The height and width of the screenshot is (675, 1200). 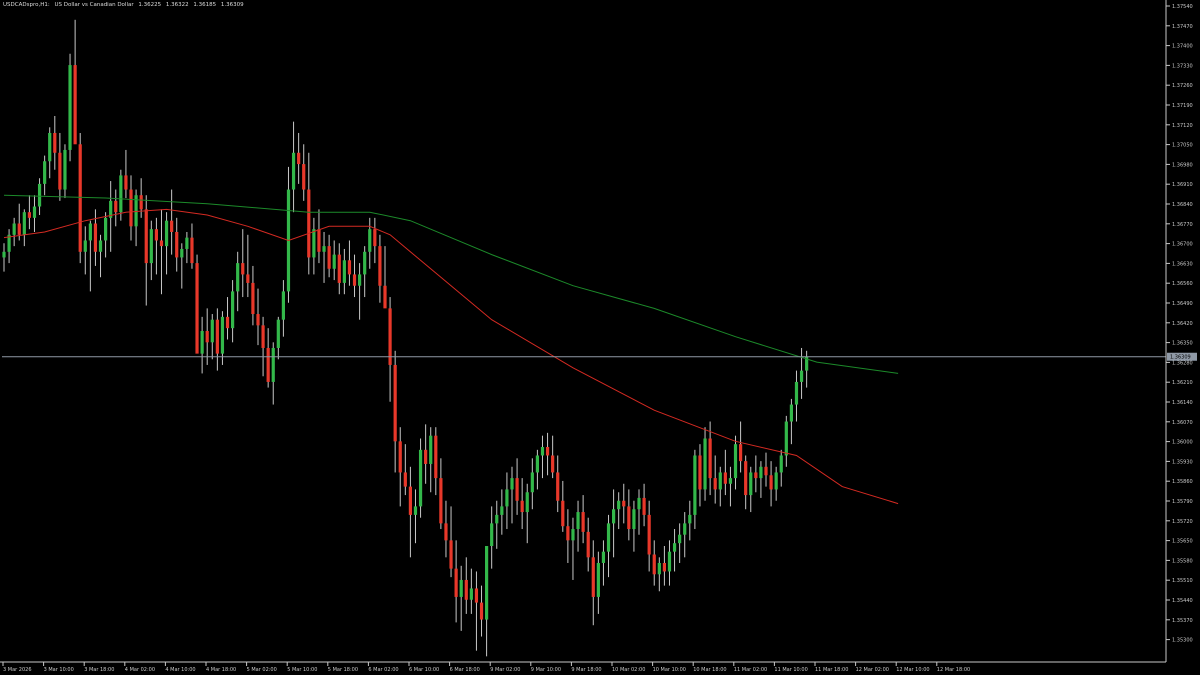 I want to click on time-tick-label: 10 Mar 10:00, so click(x=669, y=670).